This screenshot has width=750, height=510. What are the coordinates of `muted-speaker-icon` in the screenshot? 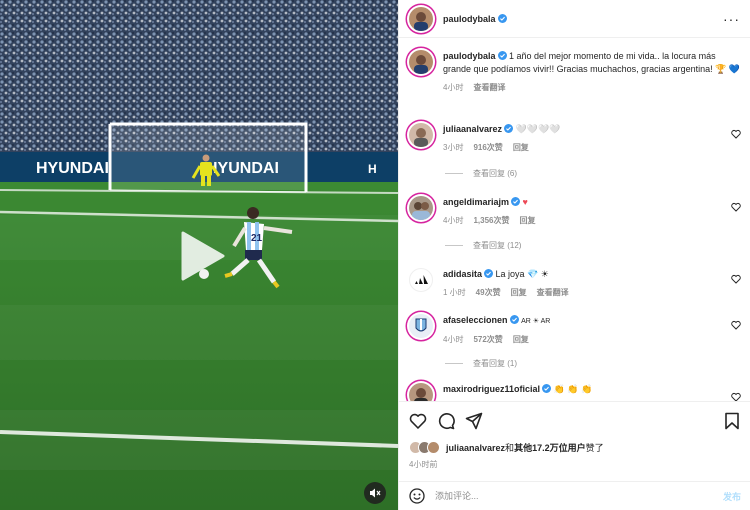 It's located at (375, 493).